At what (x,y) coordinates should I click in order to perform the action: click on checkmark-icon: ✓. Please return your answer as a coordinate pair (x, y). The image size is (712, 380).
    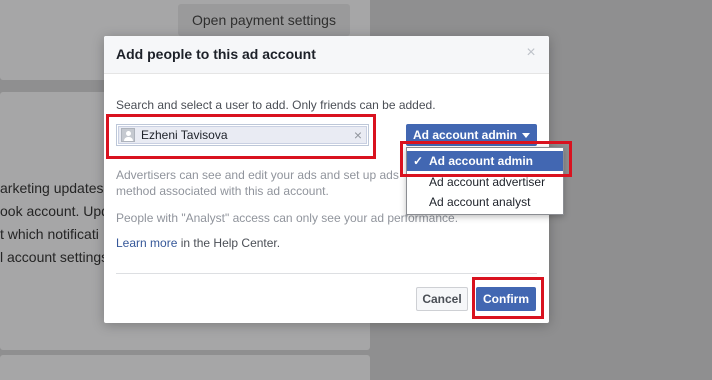
    Looking at the image, I should click on (418, 161).